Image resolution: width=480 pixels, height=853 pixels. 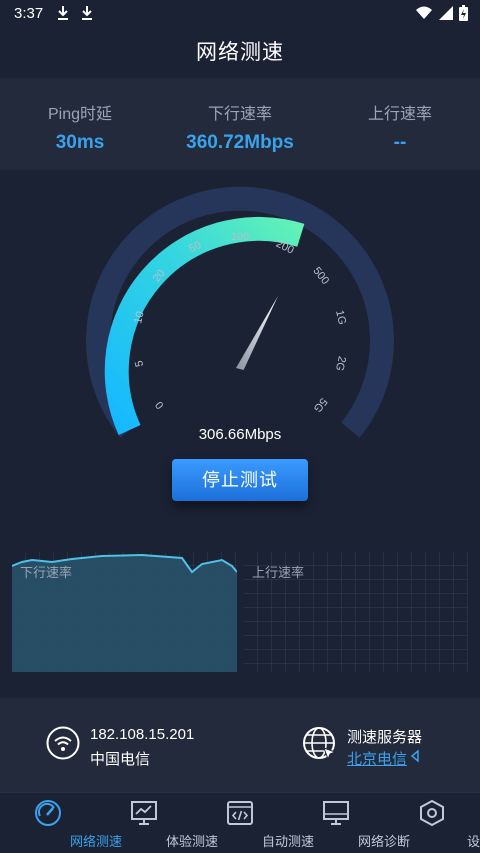 I want to click on upload-graph-label: 上行速率, so click(x=278, y=572).